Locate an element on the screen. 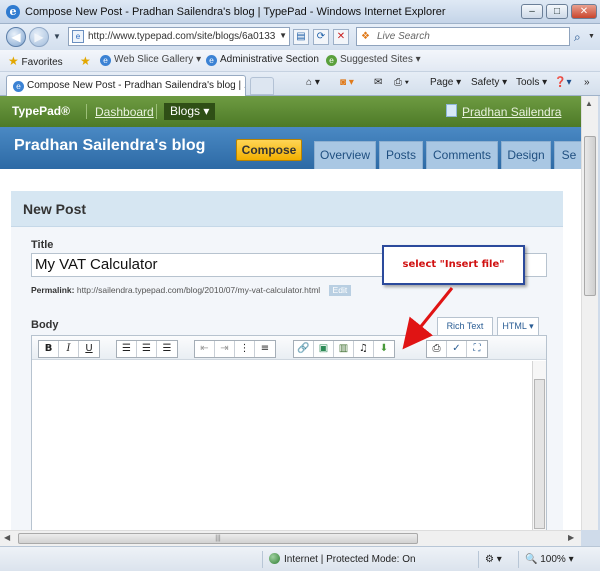 The width and height of the screenshot is (600, 571). outdent-button: ⇤ is located at coordinates (205, 349).